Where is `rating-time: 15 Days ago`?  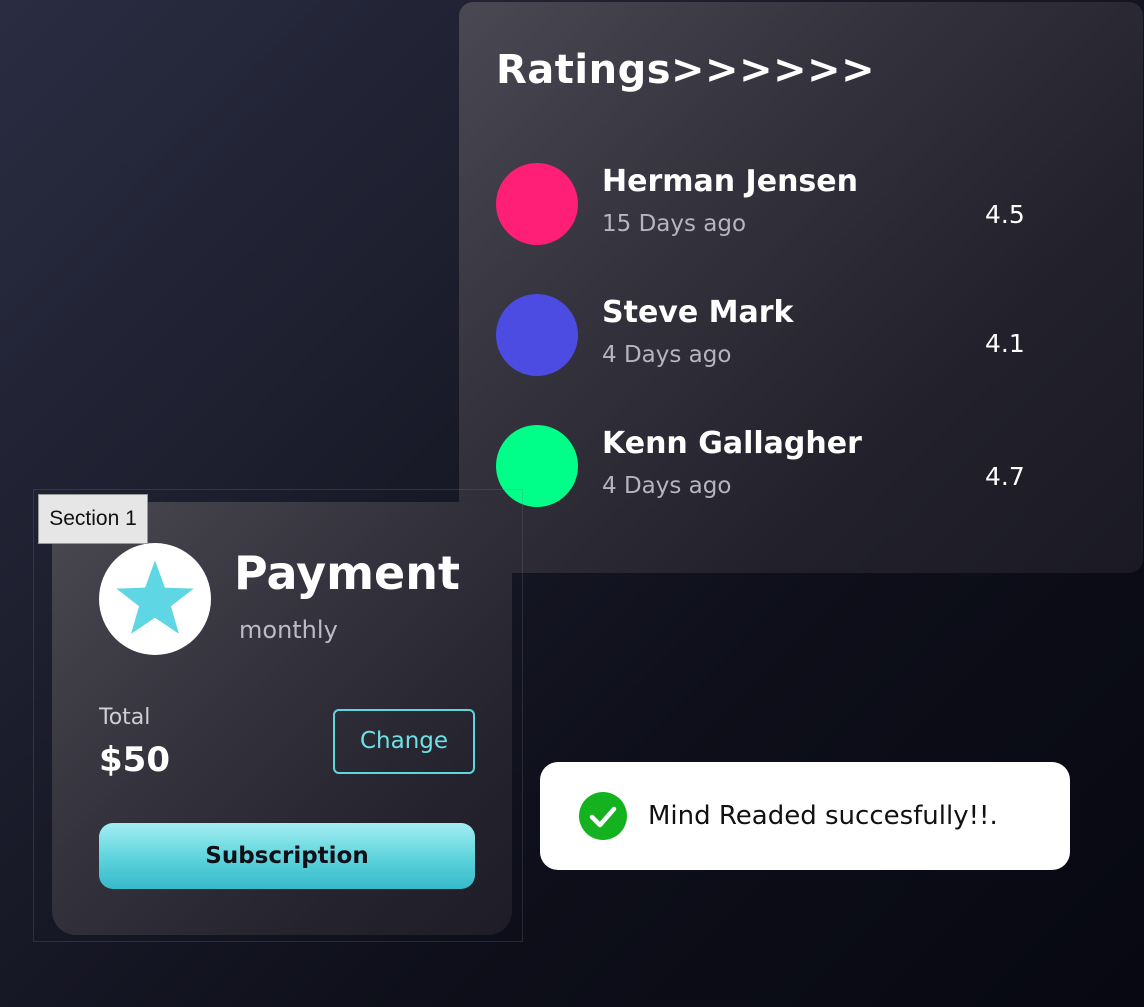 rating-time: 15 Days ago is located at coordinates (674, 224).